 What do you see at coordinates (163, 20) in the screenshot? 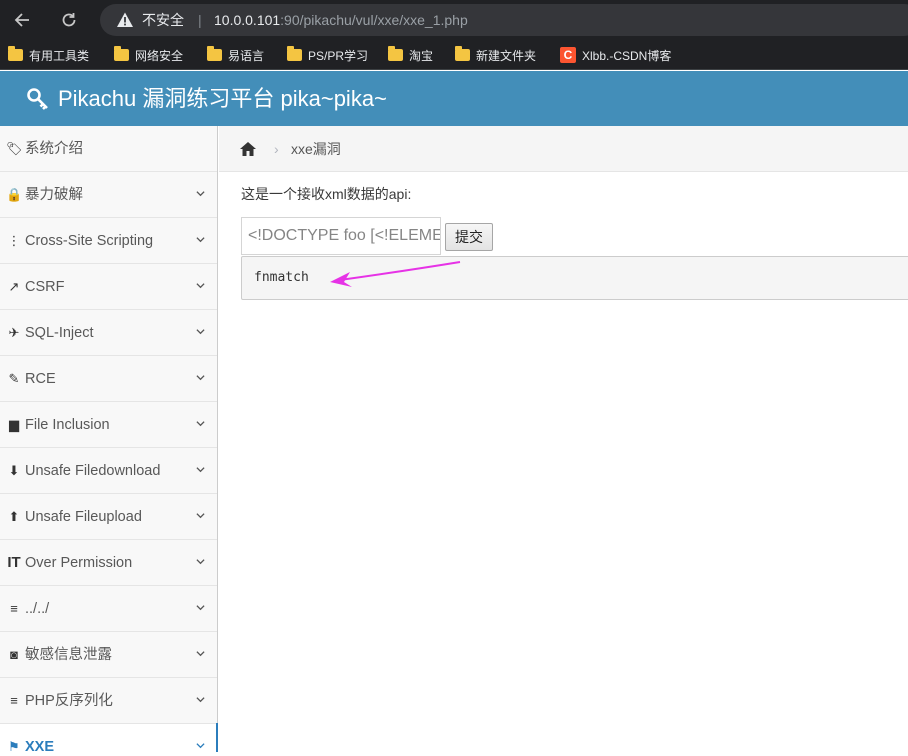
I see `security-status: 不安全` at bounding box center [163, 20].